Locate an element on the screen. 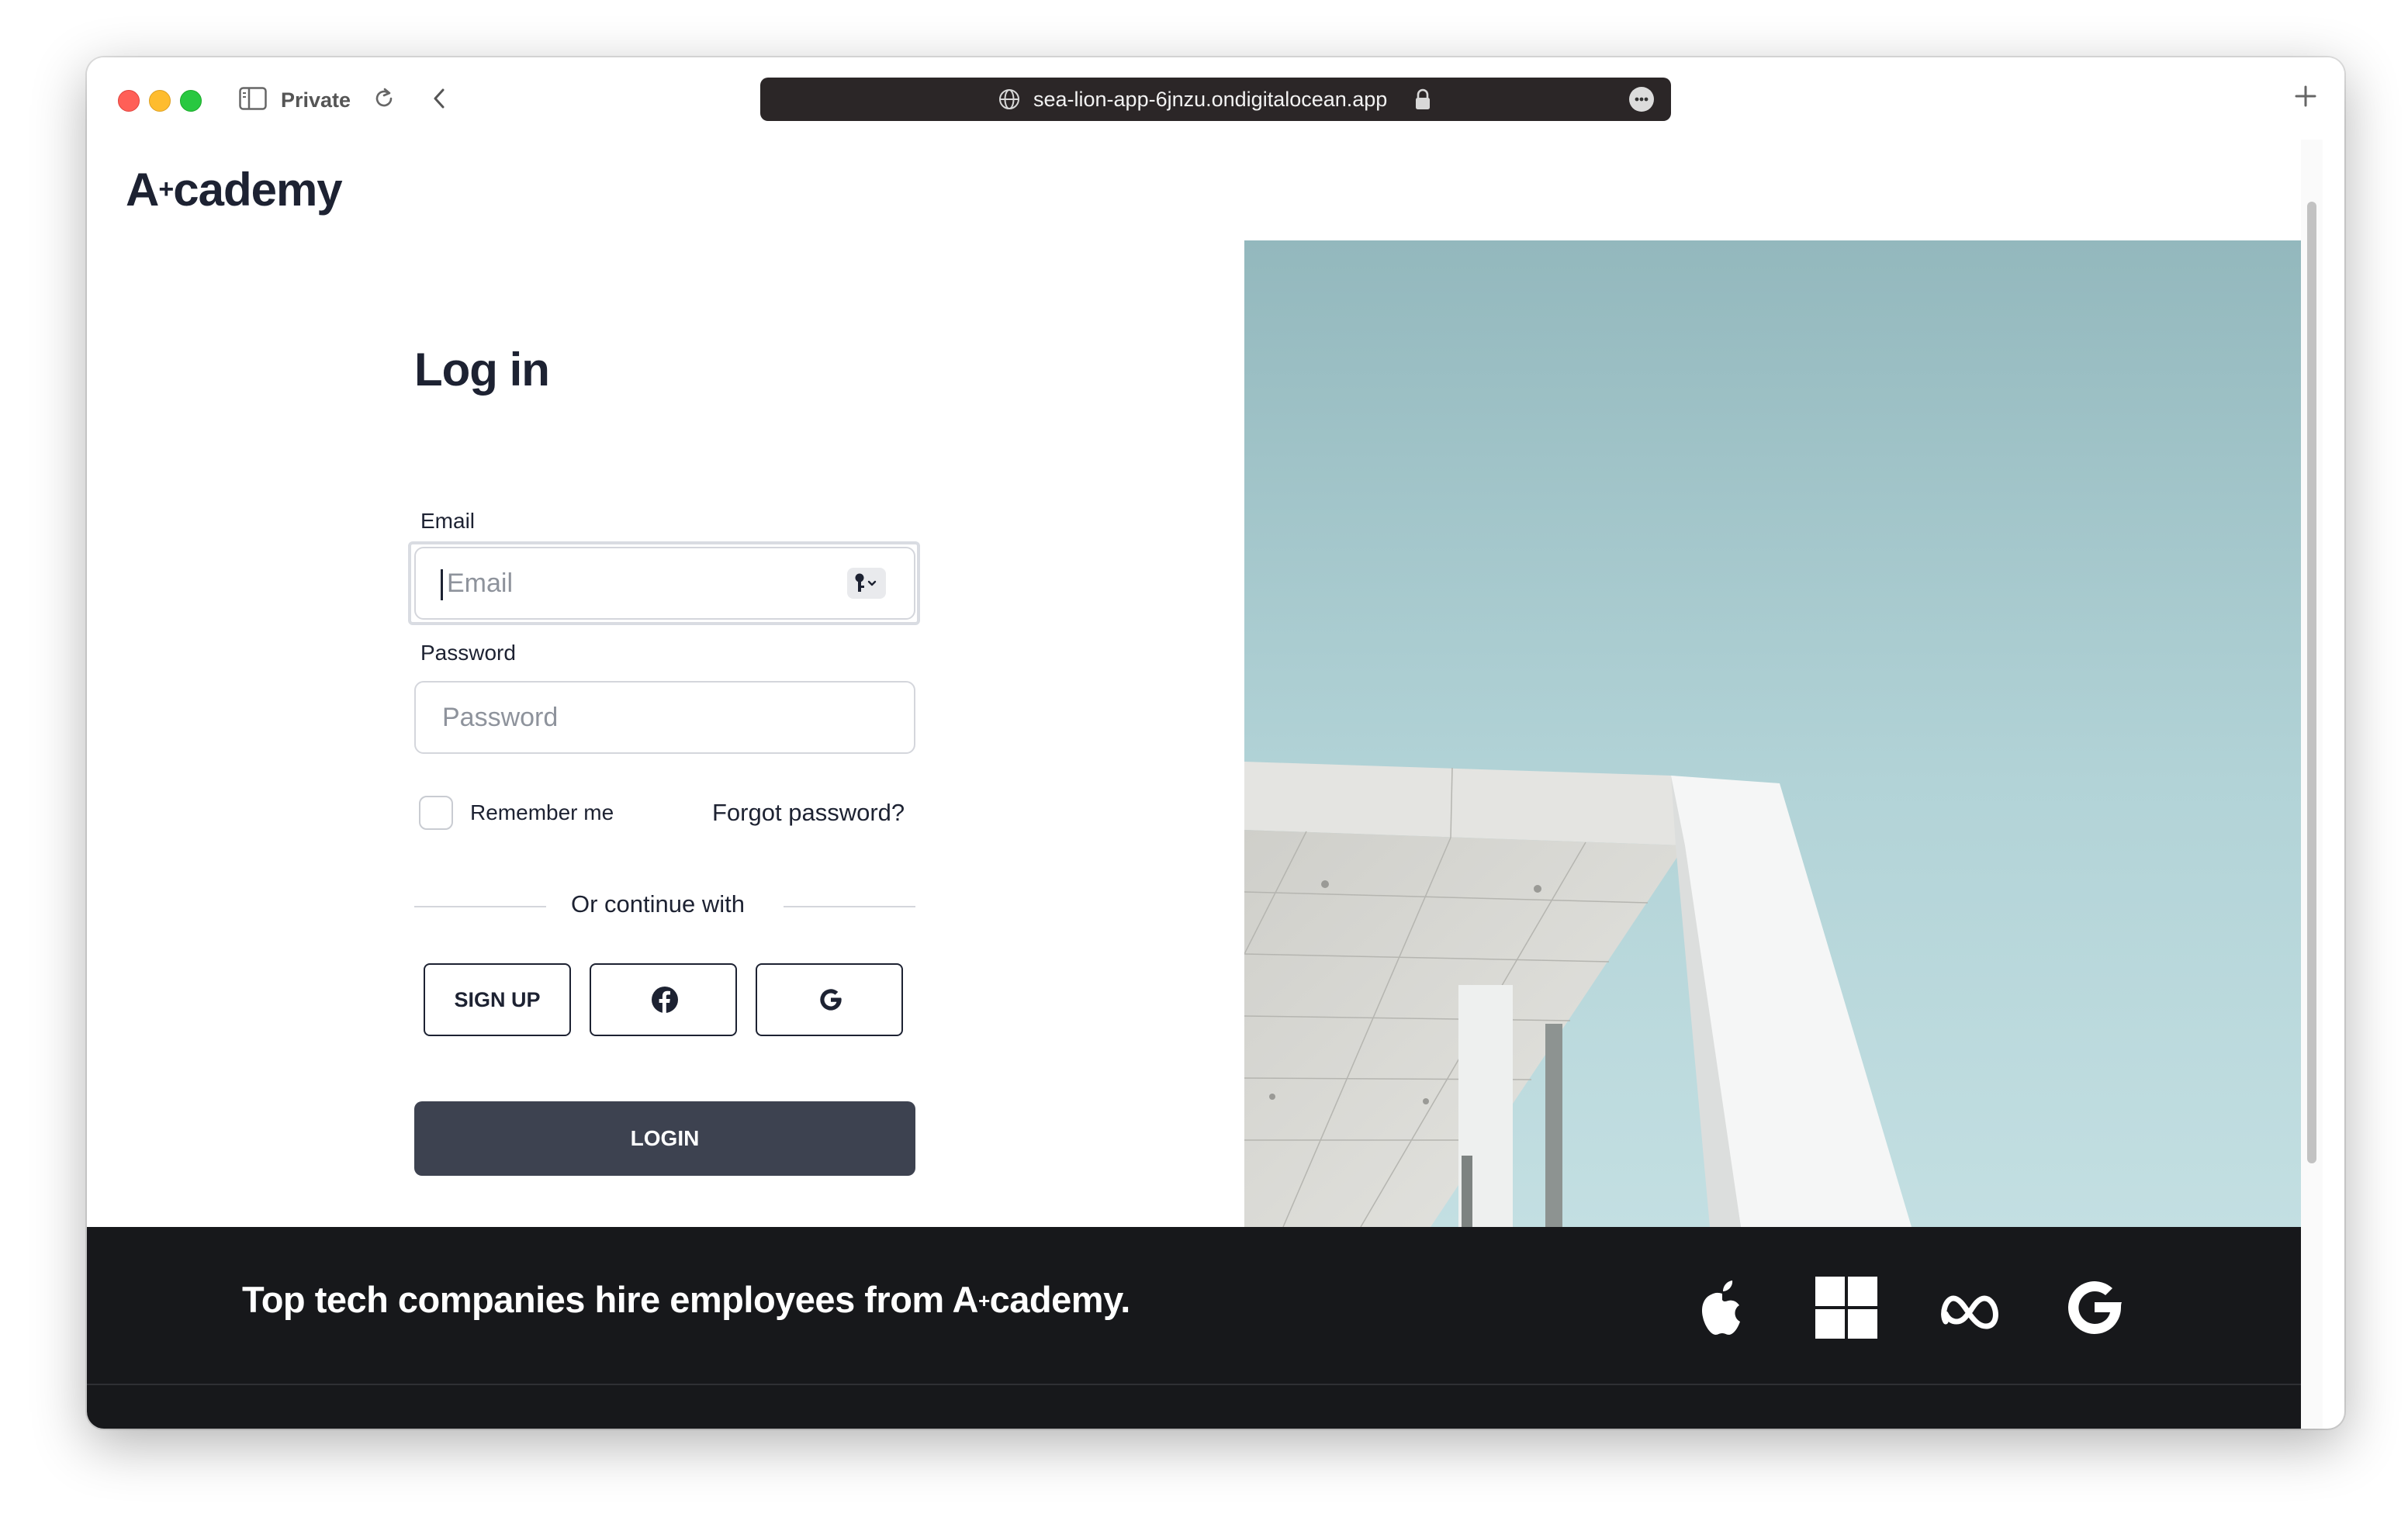 The width and height of the screenshot is (2408, 1531). remember-me-label: Remember me is located at coordinates (542, 813).